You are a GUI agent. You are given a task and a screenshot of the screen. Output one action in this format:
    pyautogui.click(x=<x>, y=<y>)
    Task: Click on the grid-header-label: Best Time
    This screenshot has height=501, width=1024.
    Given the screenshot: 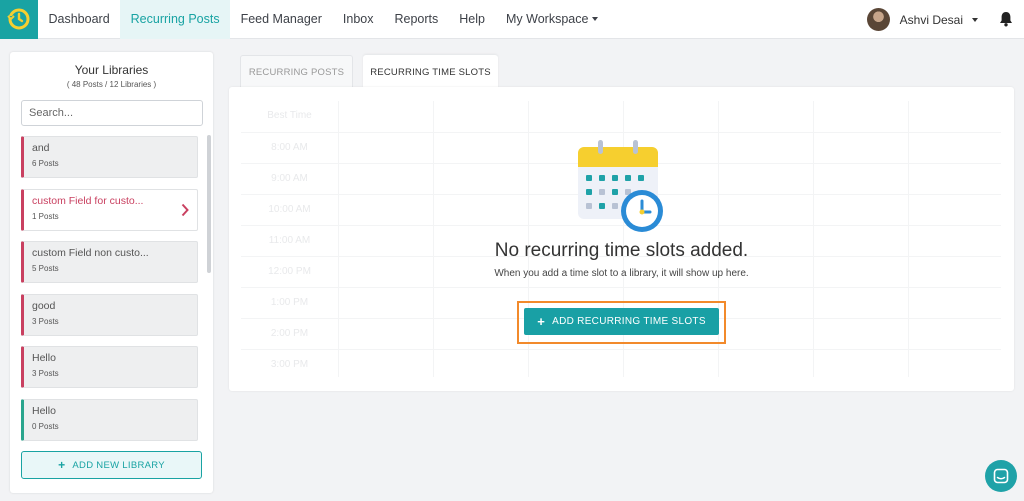 What is the action you would take?
    pyautogui.click(x=289, y=115)
    